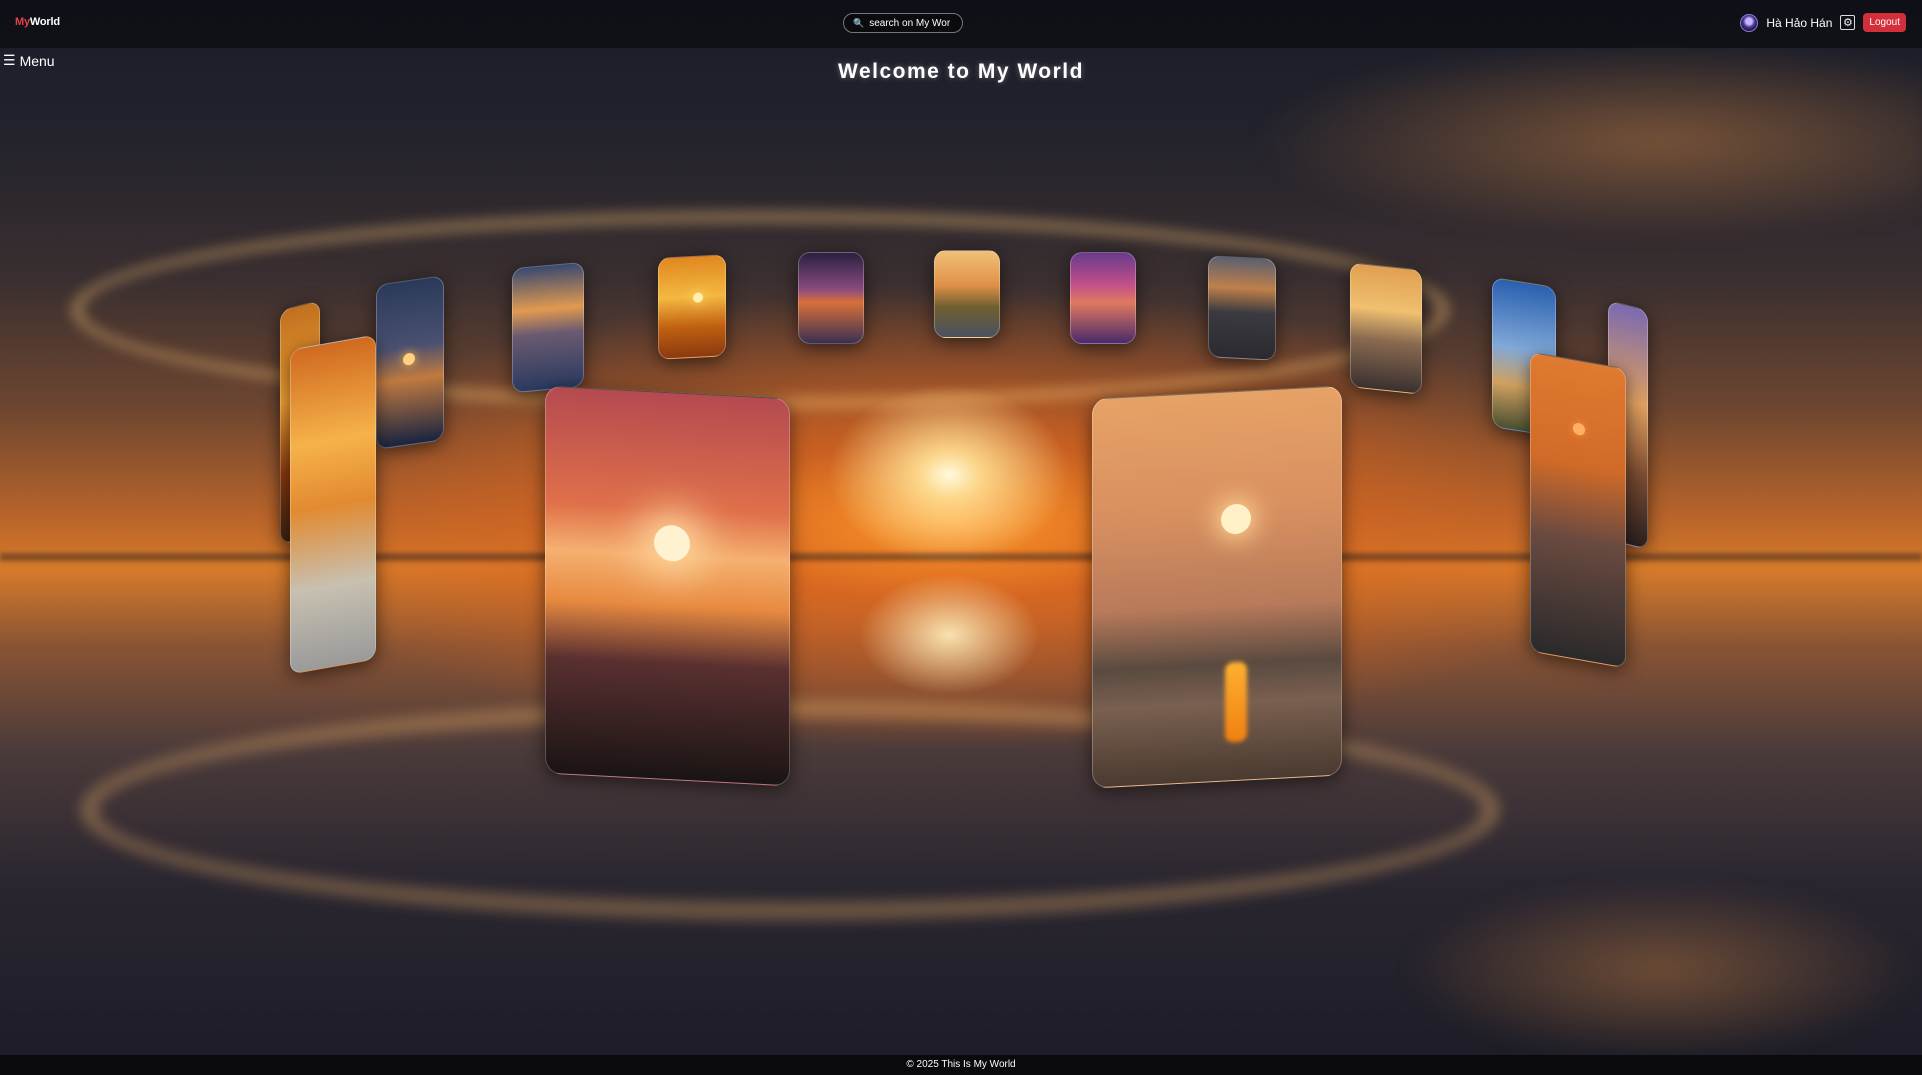 The image size is (1922, 1075). I want to click on search-box: 🔍, so click(903, 23).